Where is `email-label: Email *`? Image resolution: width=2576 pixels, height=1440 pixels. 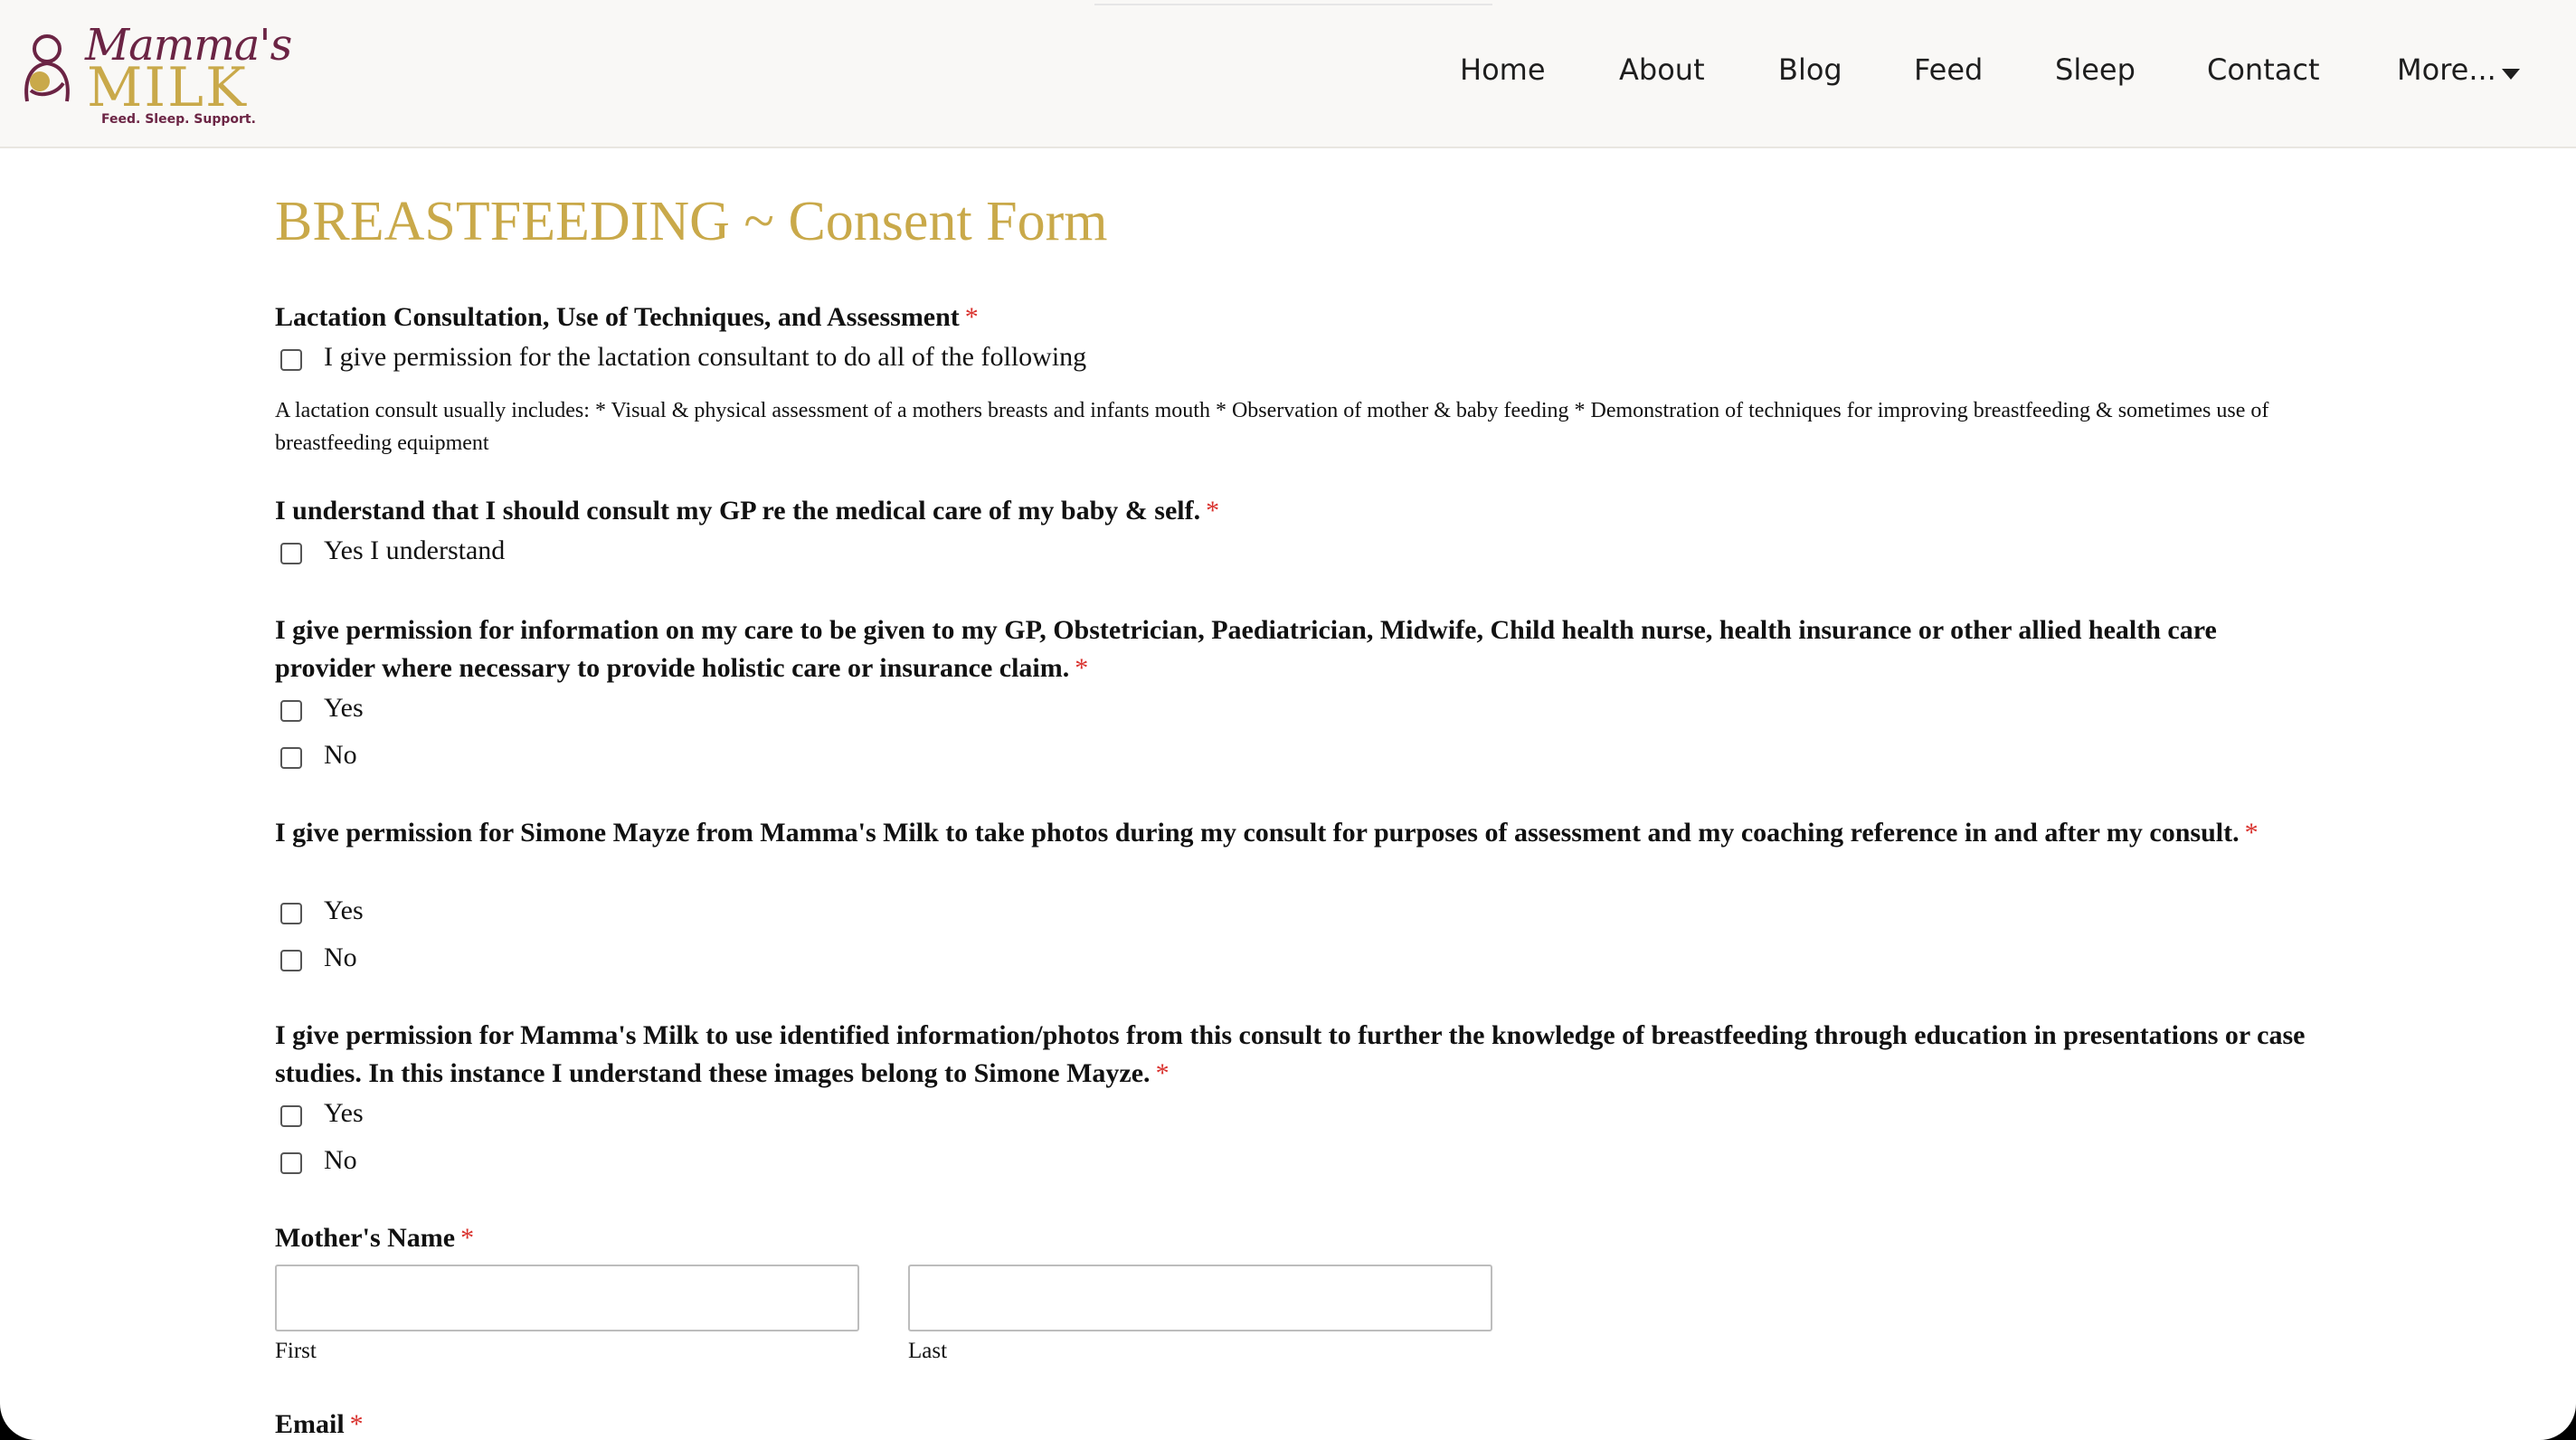
email-label: Email * is located at coordinates (1297, 1423).